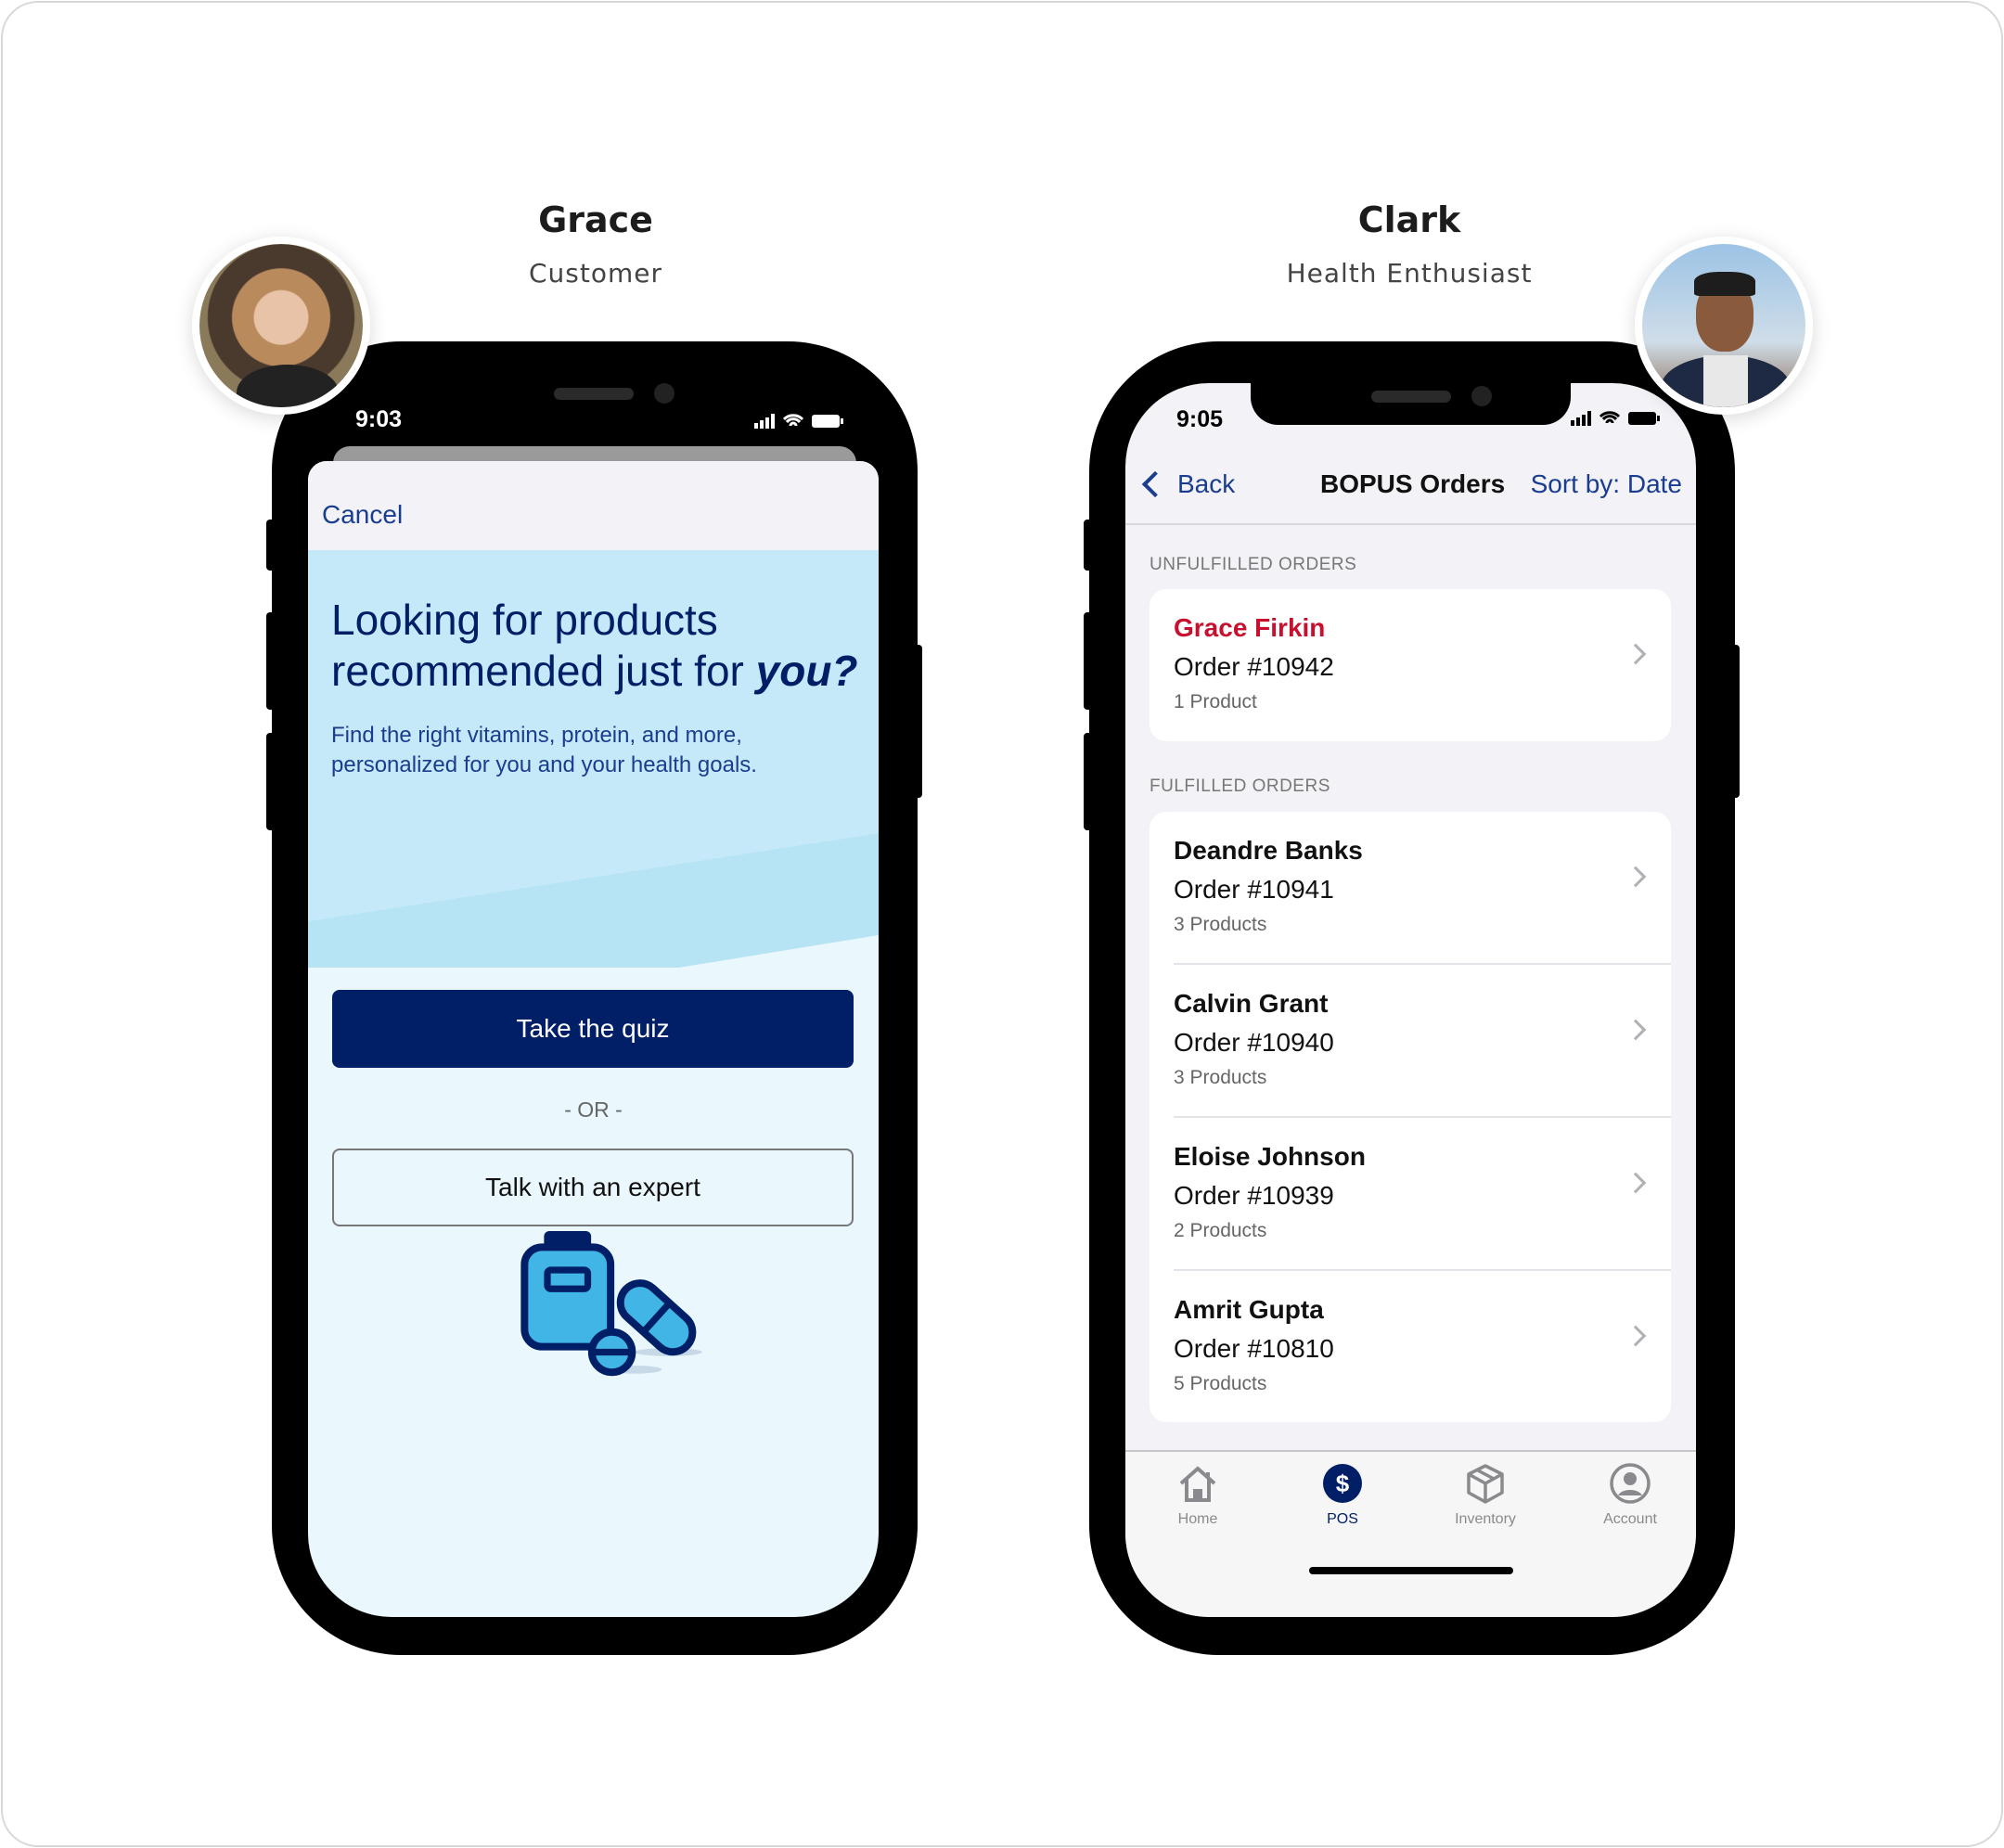 The image size is (2004, 1848). What do you see at coordinates (1486, 1484) in the screenshot?
I see `box-icon` at bounding box center [1486, 1484].